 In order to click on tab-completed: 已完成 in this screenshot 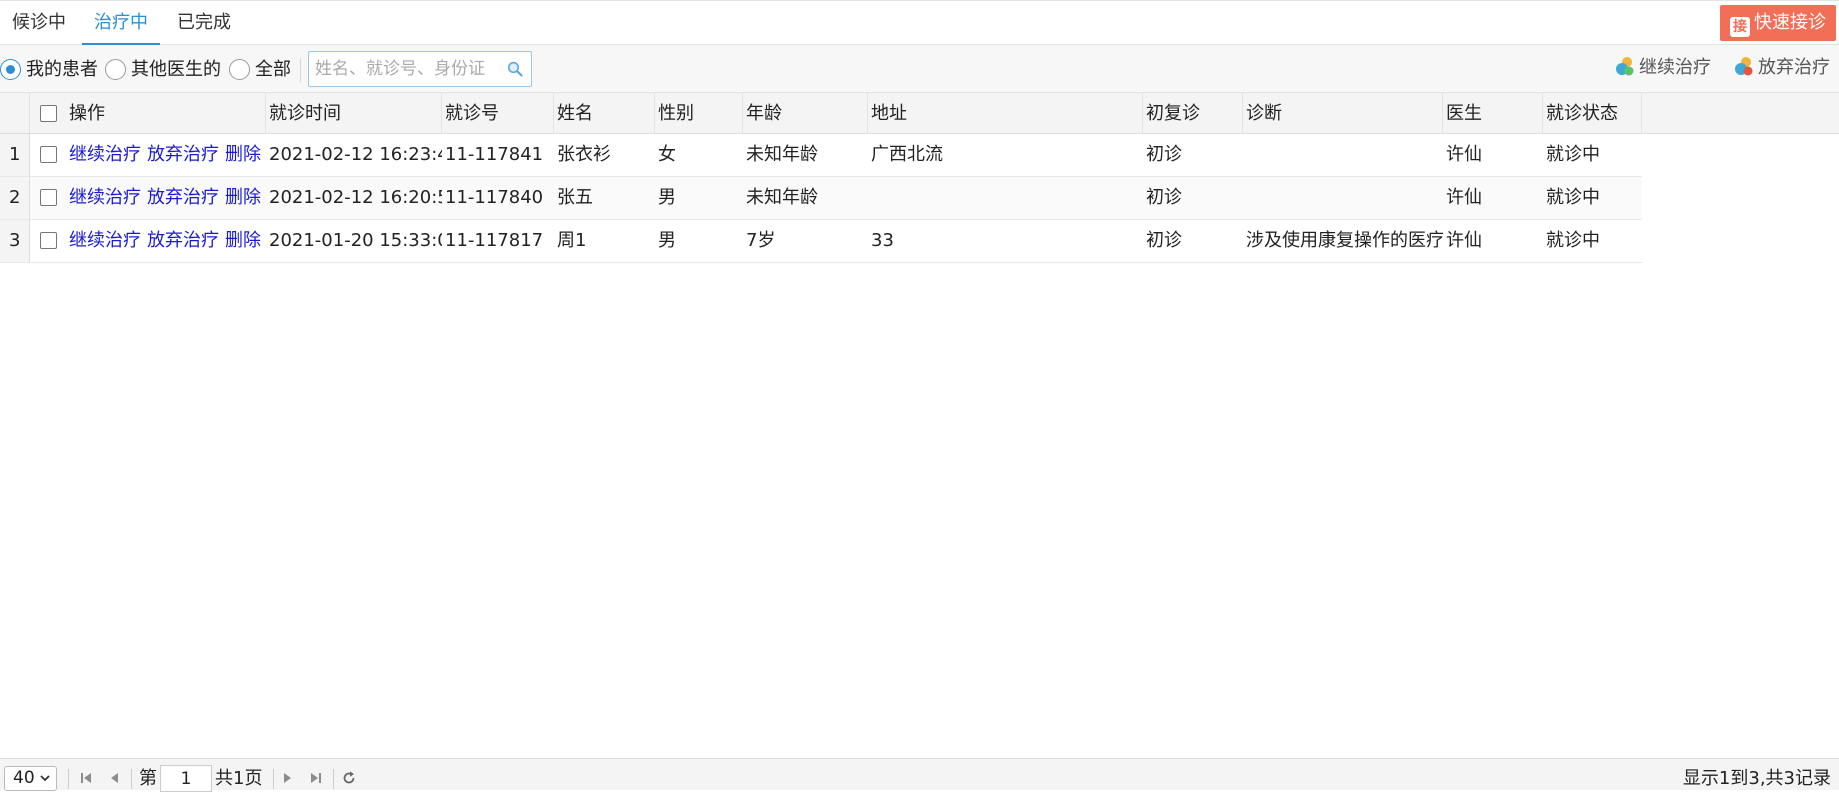, I will do `click(204, 23)`.